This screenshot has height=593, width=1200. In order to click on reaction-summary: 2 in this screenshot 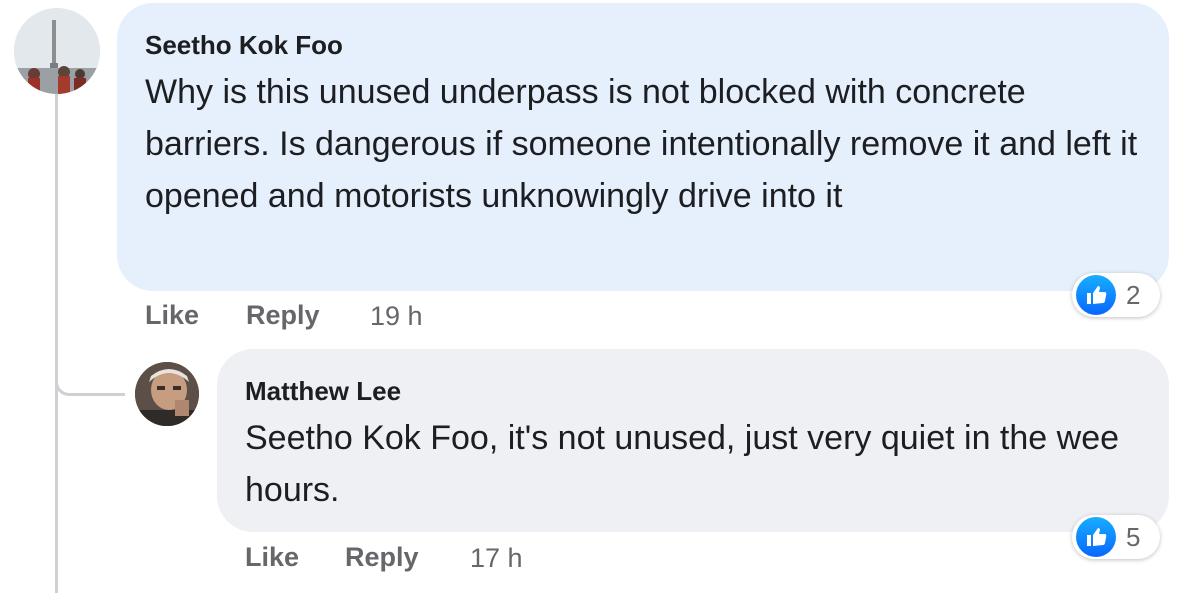, I will do `click(1116, 295)`.